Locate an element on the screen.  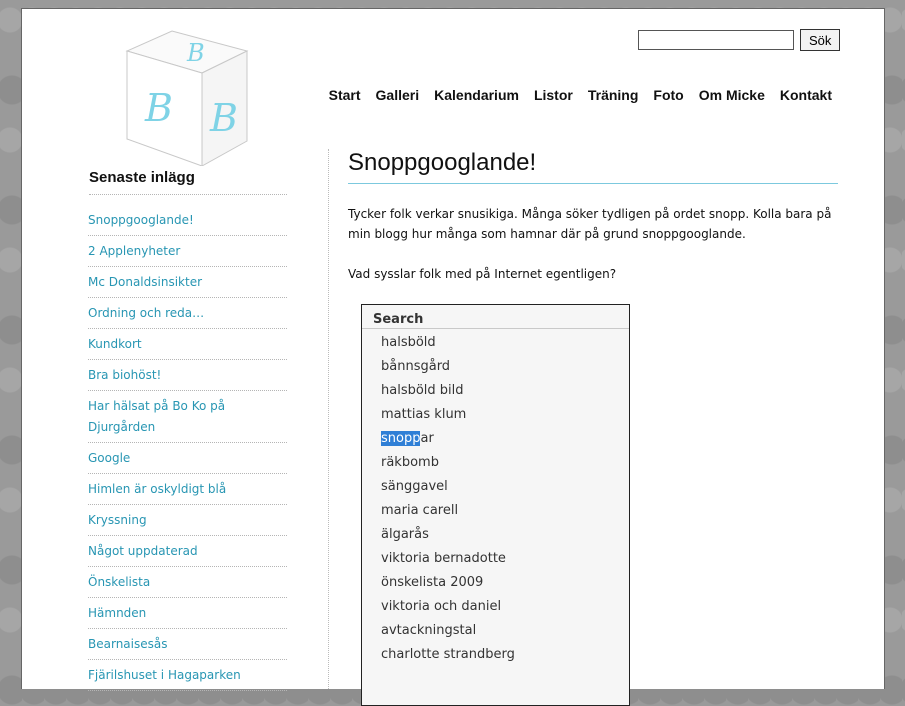
list-item: Kryssning is located at coordinates (187, 520).